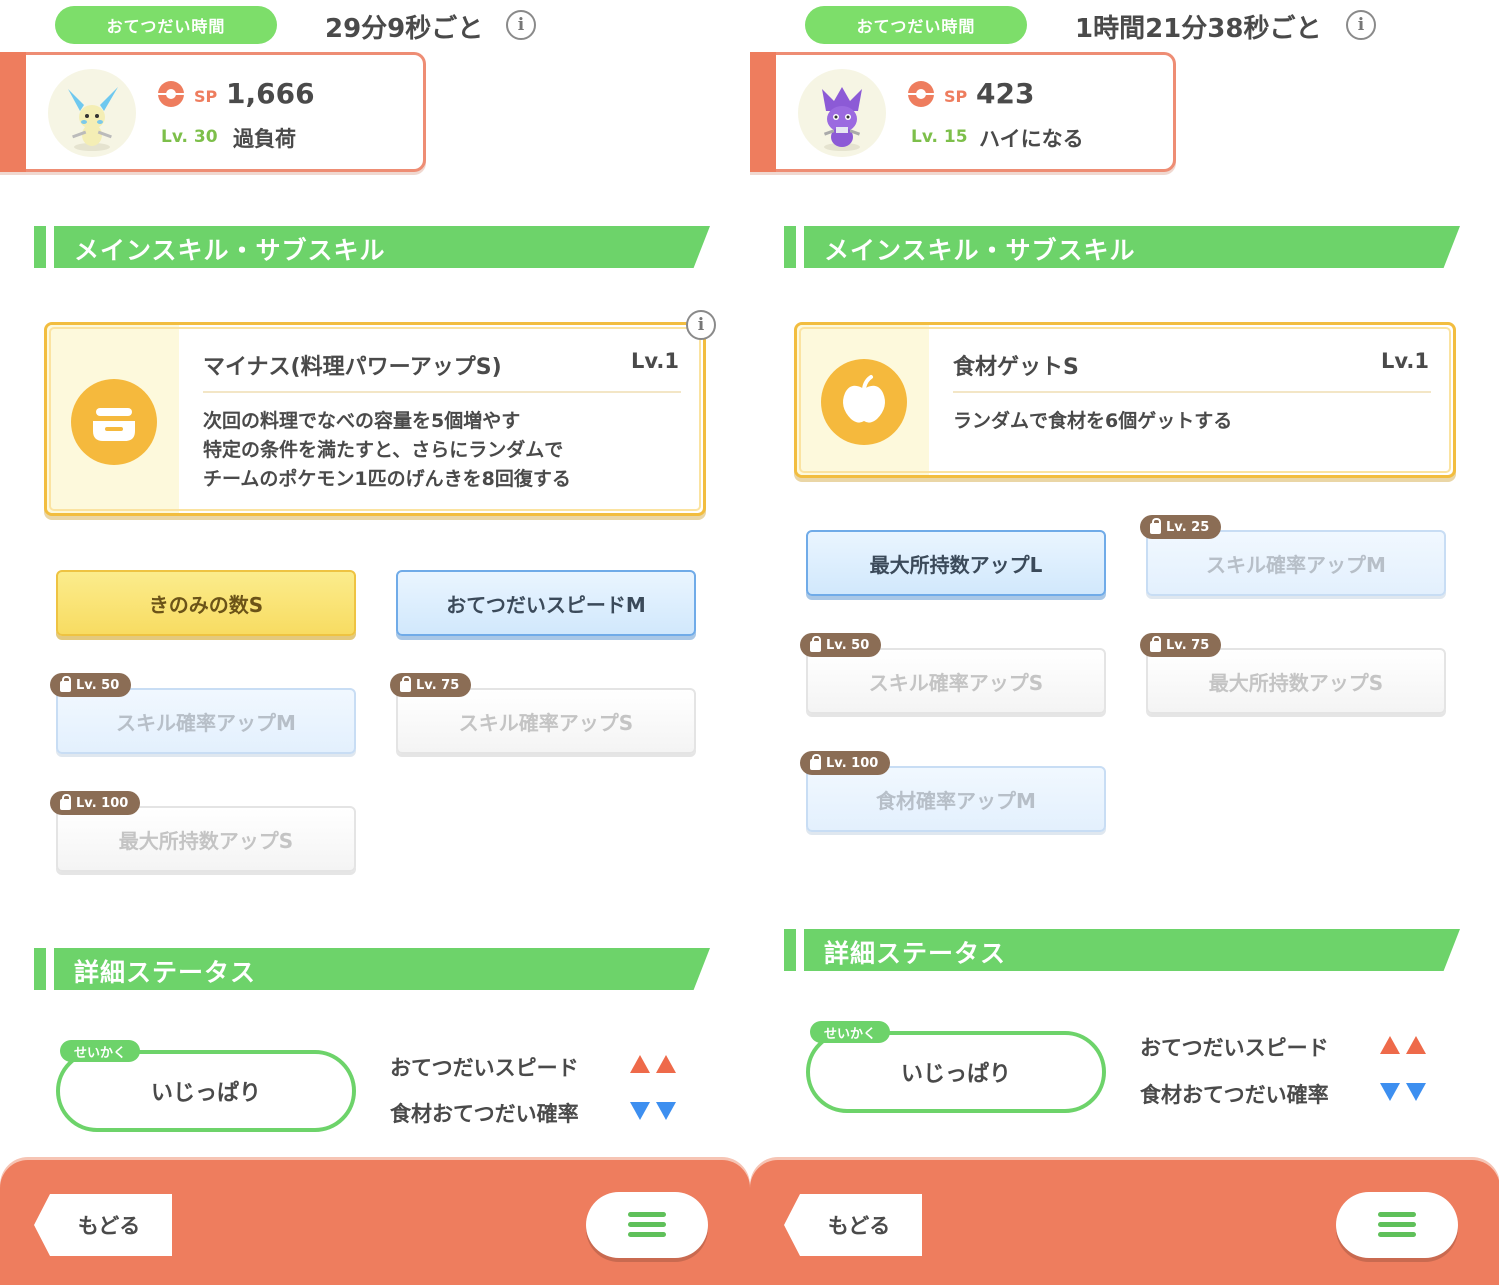 This screenshot has width=1499, height=1285. I want to click on main-skill-name: マイナス(料理パワーアップS), so click(352, 367).